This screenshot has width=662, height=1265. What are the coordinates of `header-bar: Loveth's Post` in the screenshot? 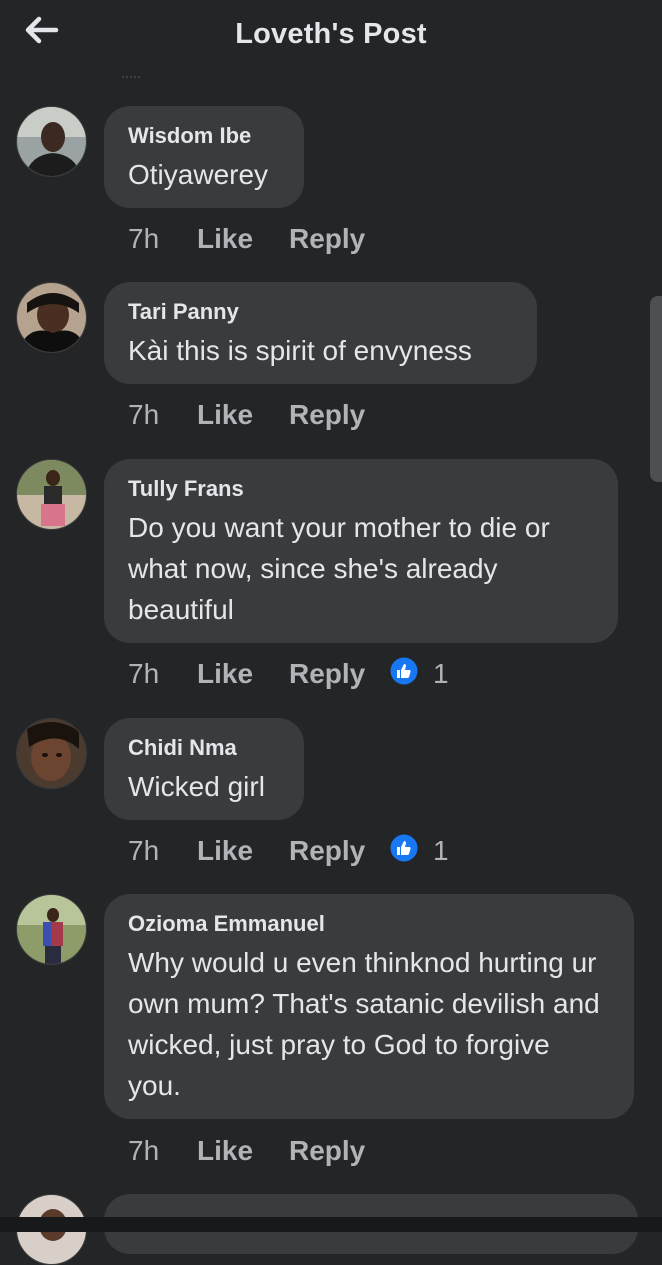 It's located at (331, 36).